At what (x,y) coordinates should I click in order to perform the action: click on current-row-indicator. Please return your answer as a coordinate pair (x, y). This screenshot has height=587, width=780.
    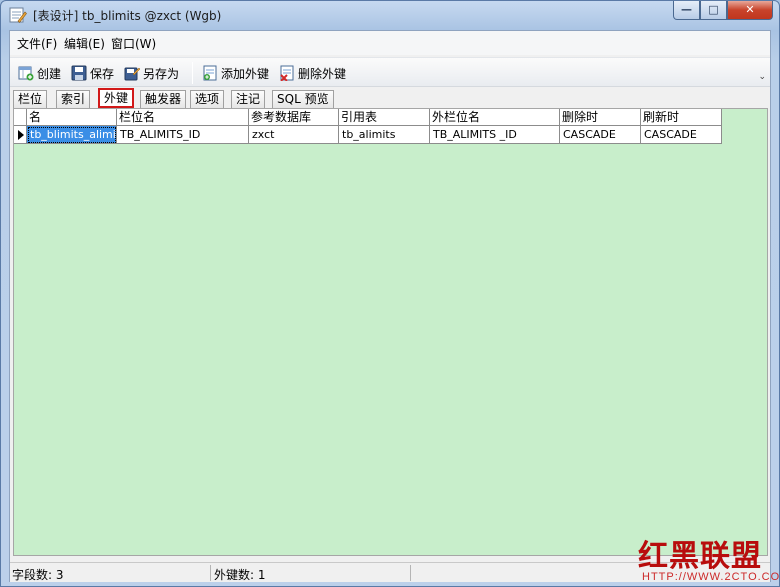
    Looking at the image, I should click on (20, 135).